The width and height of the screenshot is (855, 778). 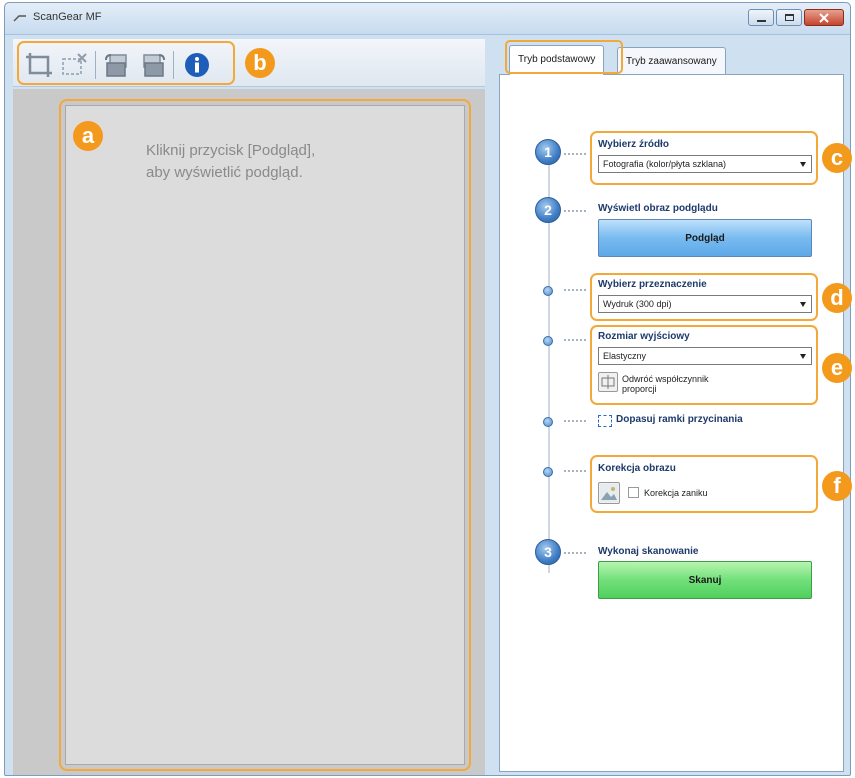 I want to click on minimize-icon, so click(x=761, y=20).